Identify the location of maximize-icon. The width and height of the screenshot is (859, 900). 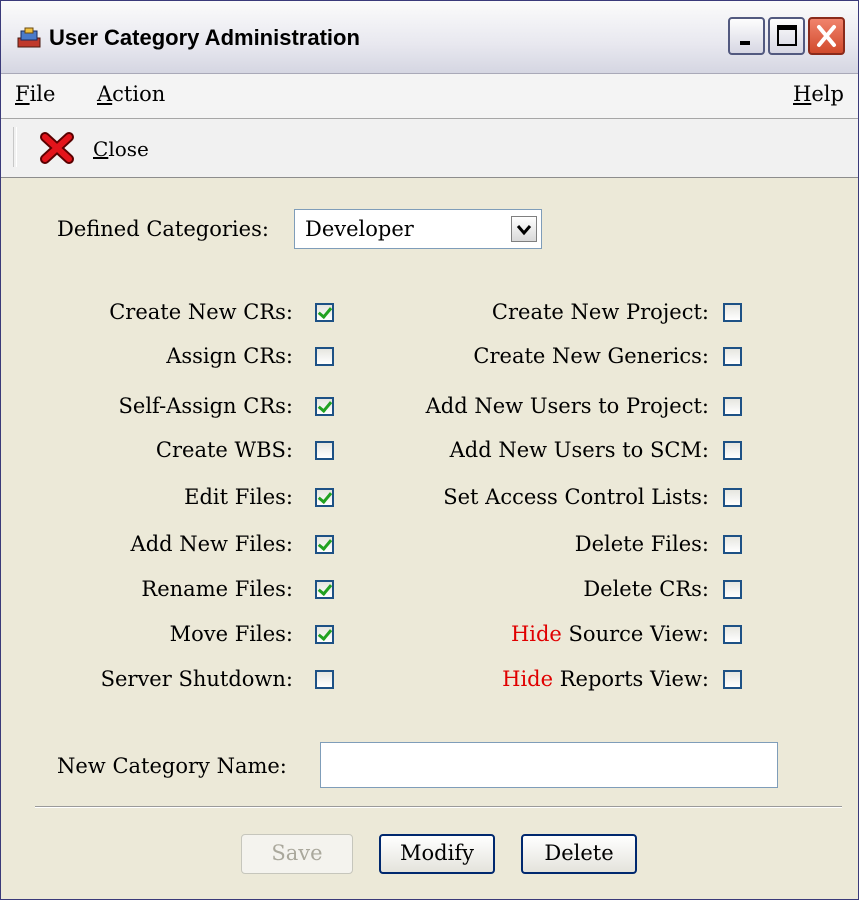
(787, 35).